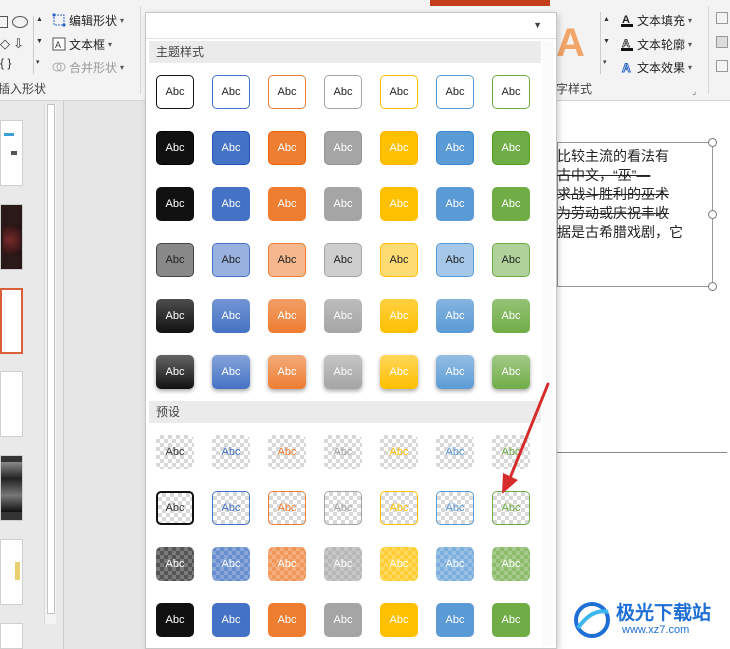 The width and height of the screenshot is (730, 649). What do you see at coordinates (570, 43) in the screenshot?
I see `wordart-preview-icon: A` at bounding box center [570, 43].